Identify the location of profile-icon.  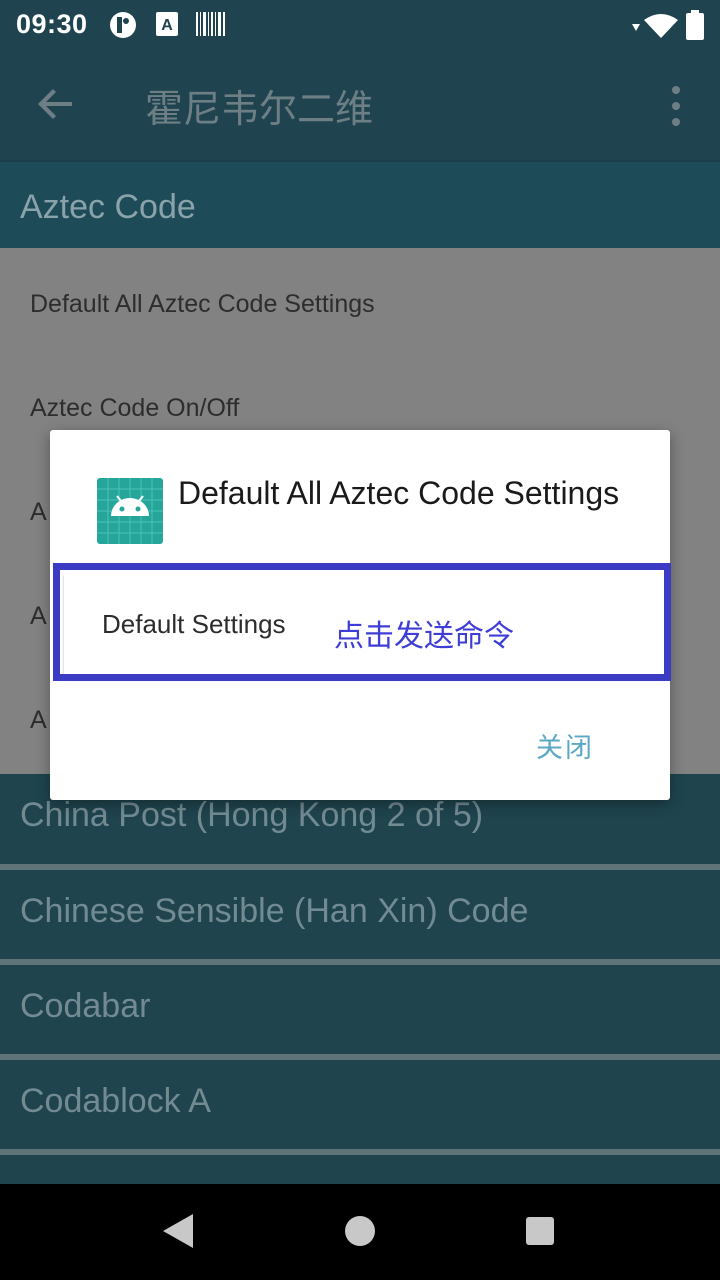
(123, 25).